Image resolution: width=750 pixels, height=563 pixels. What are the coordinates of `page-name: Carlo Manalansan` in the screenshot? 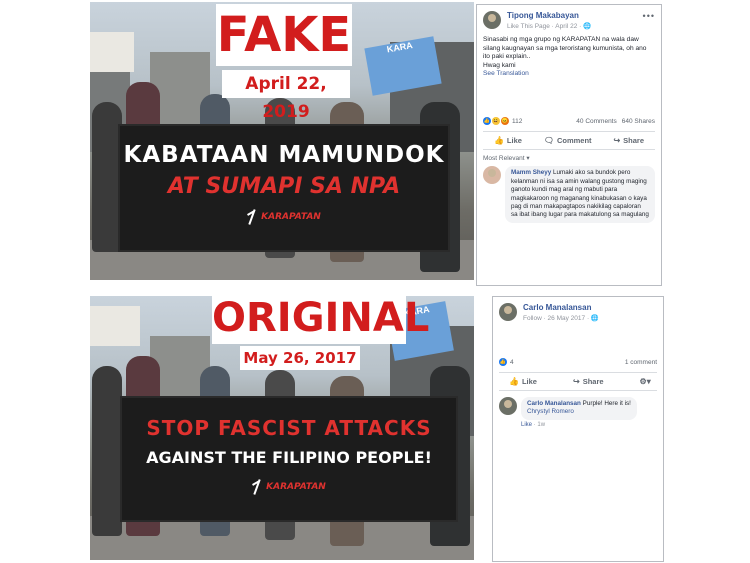 It's located at (561, 307).